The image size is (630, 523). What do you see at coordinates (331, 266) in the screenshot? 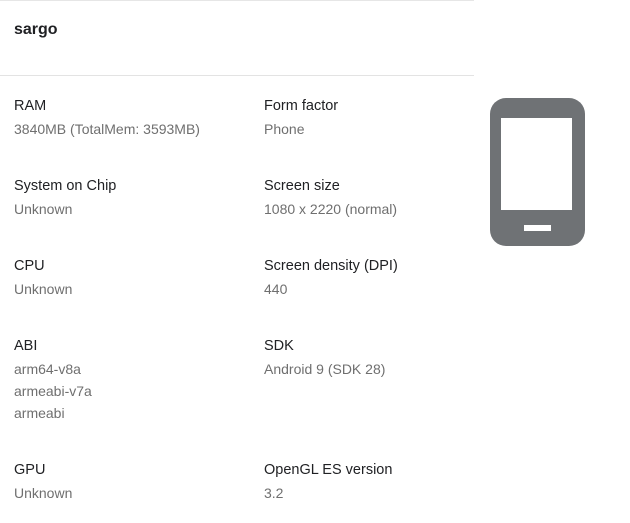
I see `spec-label: Screen density (DPI)` at bounding box center [331, 266].